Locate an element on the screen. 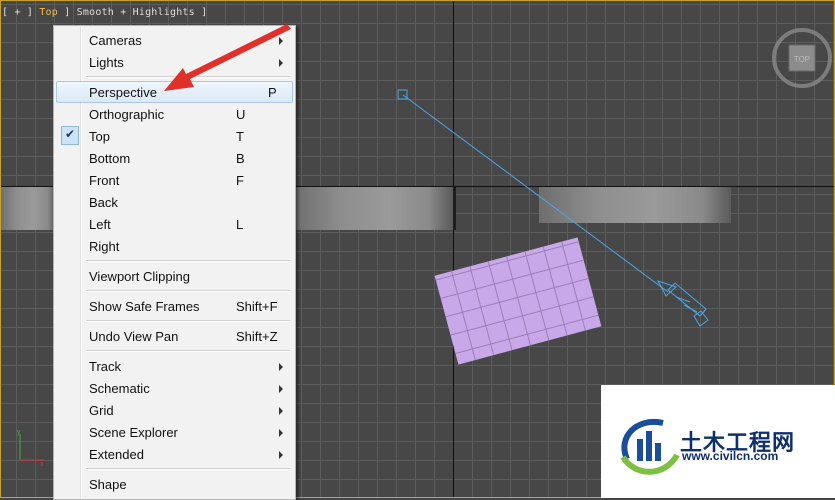 This screenshot has width=835, height=500. viewport-label-open: [ + ] is located at coordinates (20, 12).